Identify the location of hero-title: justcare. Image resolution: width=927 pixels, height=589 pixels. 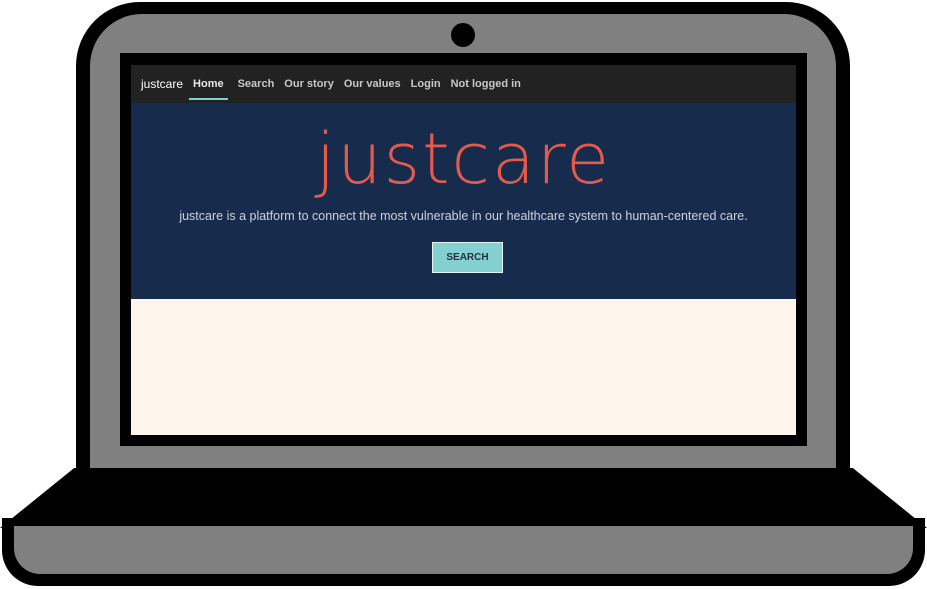
(463, 159).